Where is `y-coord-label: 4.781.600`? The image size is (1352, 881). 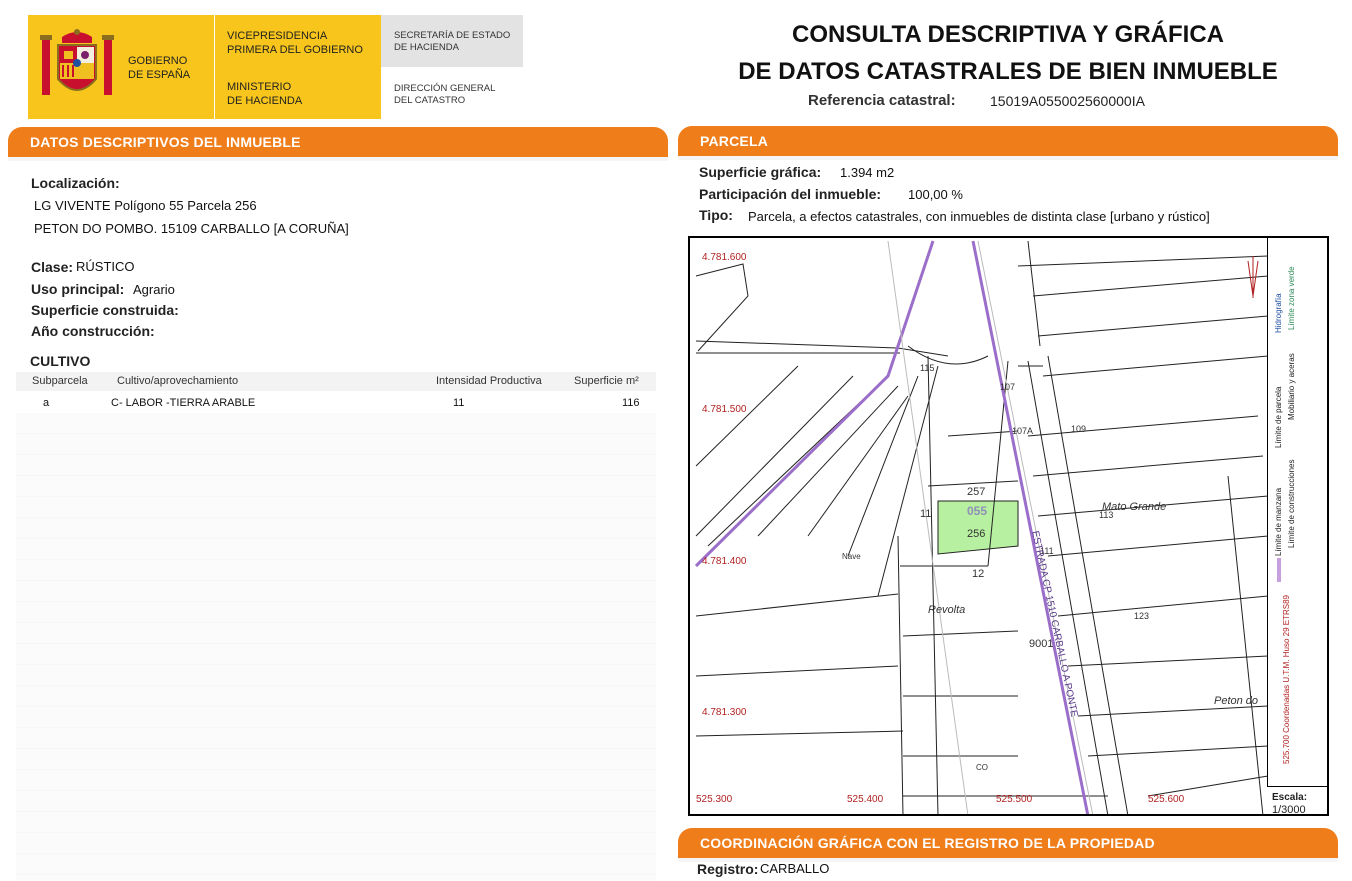
y-coord-label: 4.781.600 is located at coordinates (724, 257).